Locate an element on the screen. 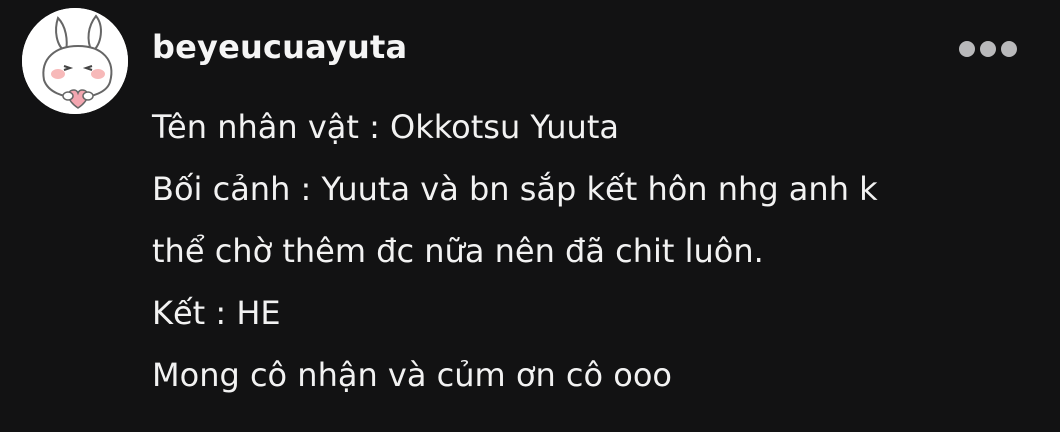 This screenshot has width=1060, height=432. message-line: Kết : HE is located at coordinates (216, 313).